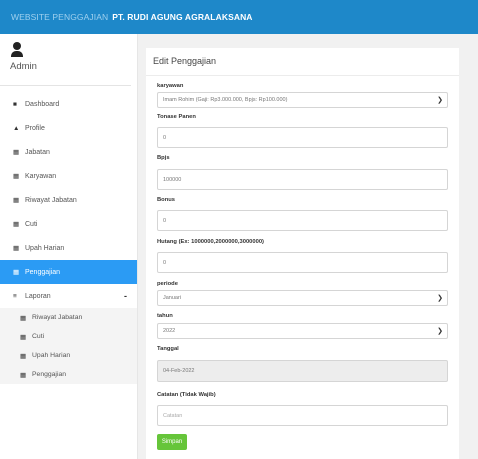 The width and height of the screenshot is (478, 459). I want to click on collapse-icon: -, so click(125, 296).